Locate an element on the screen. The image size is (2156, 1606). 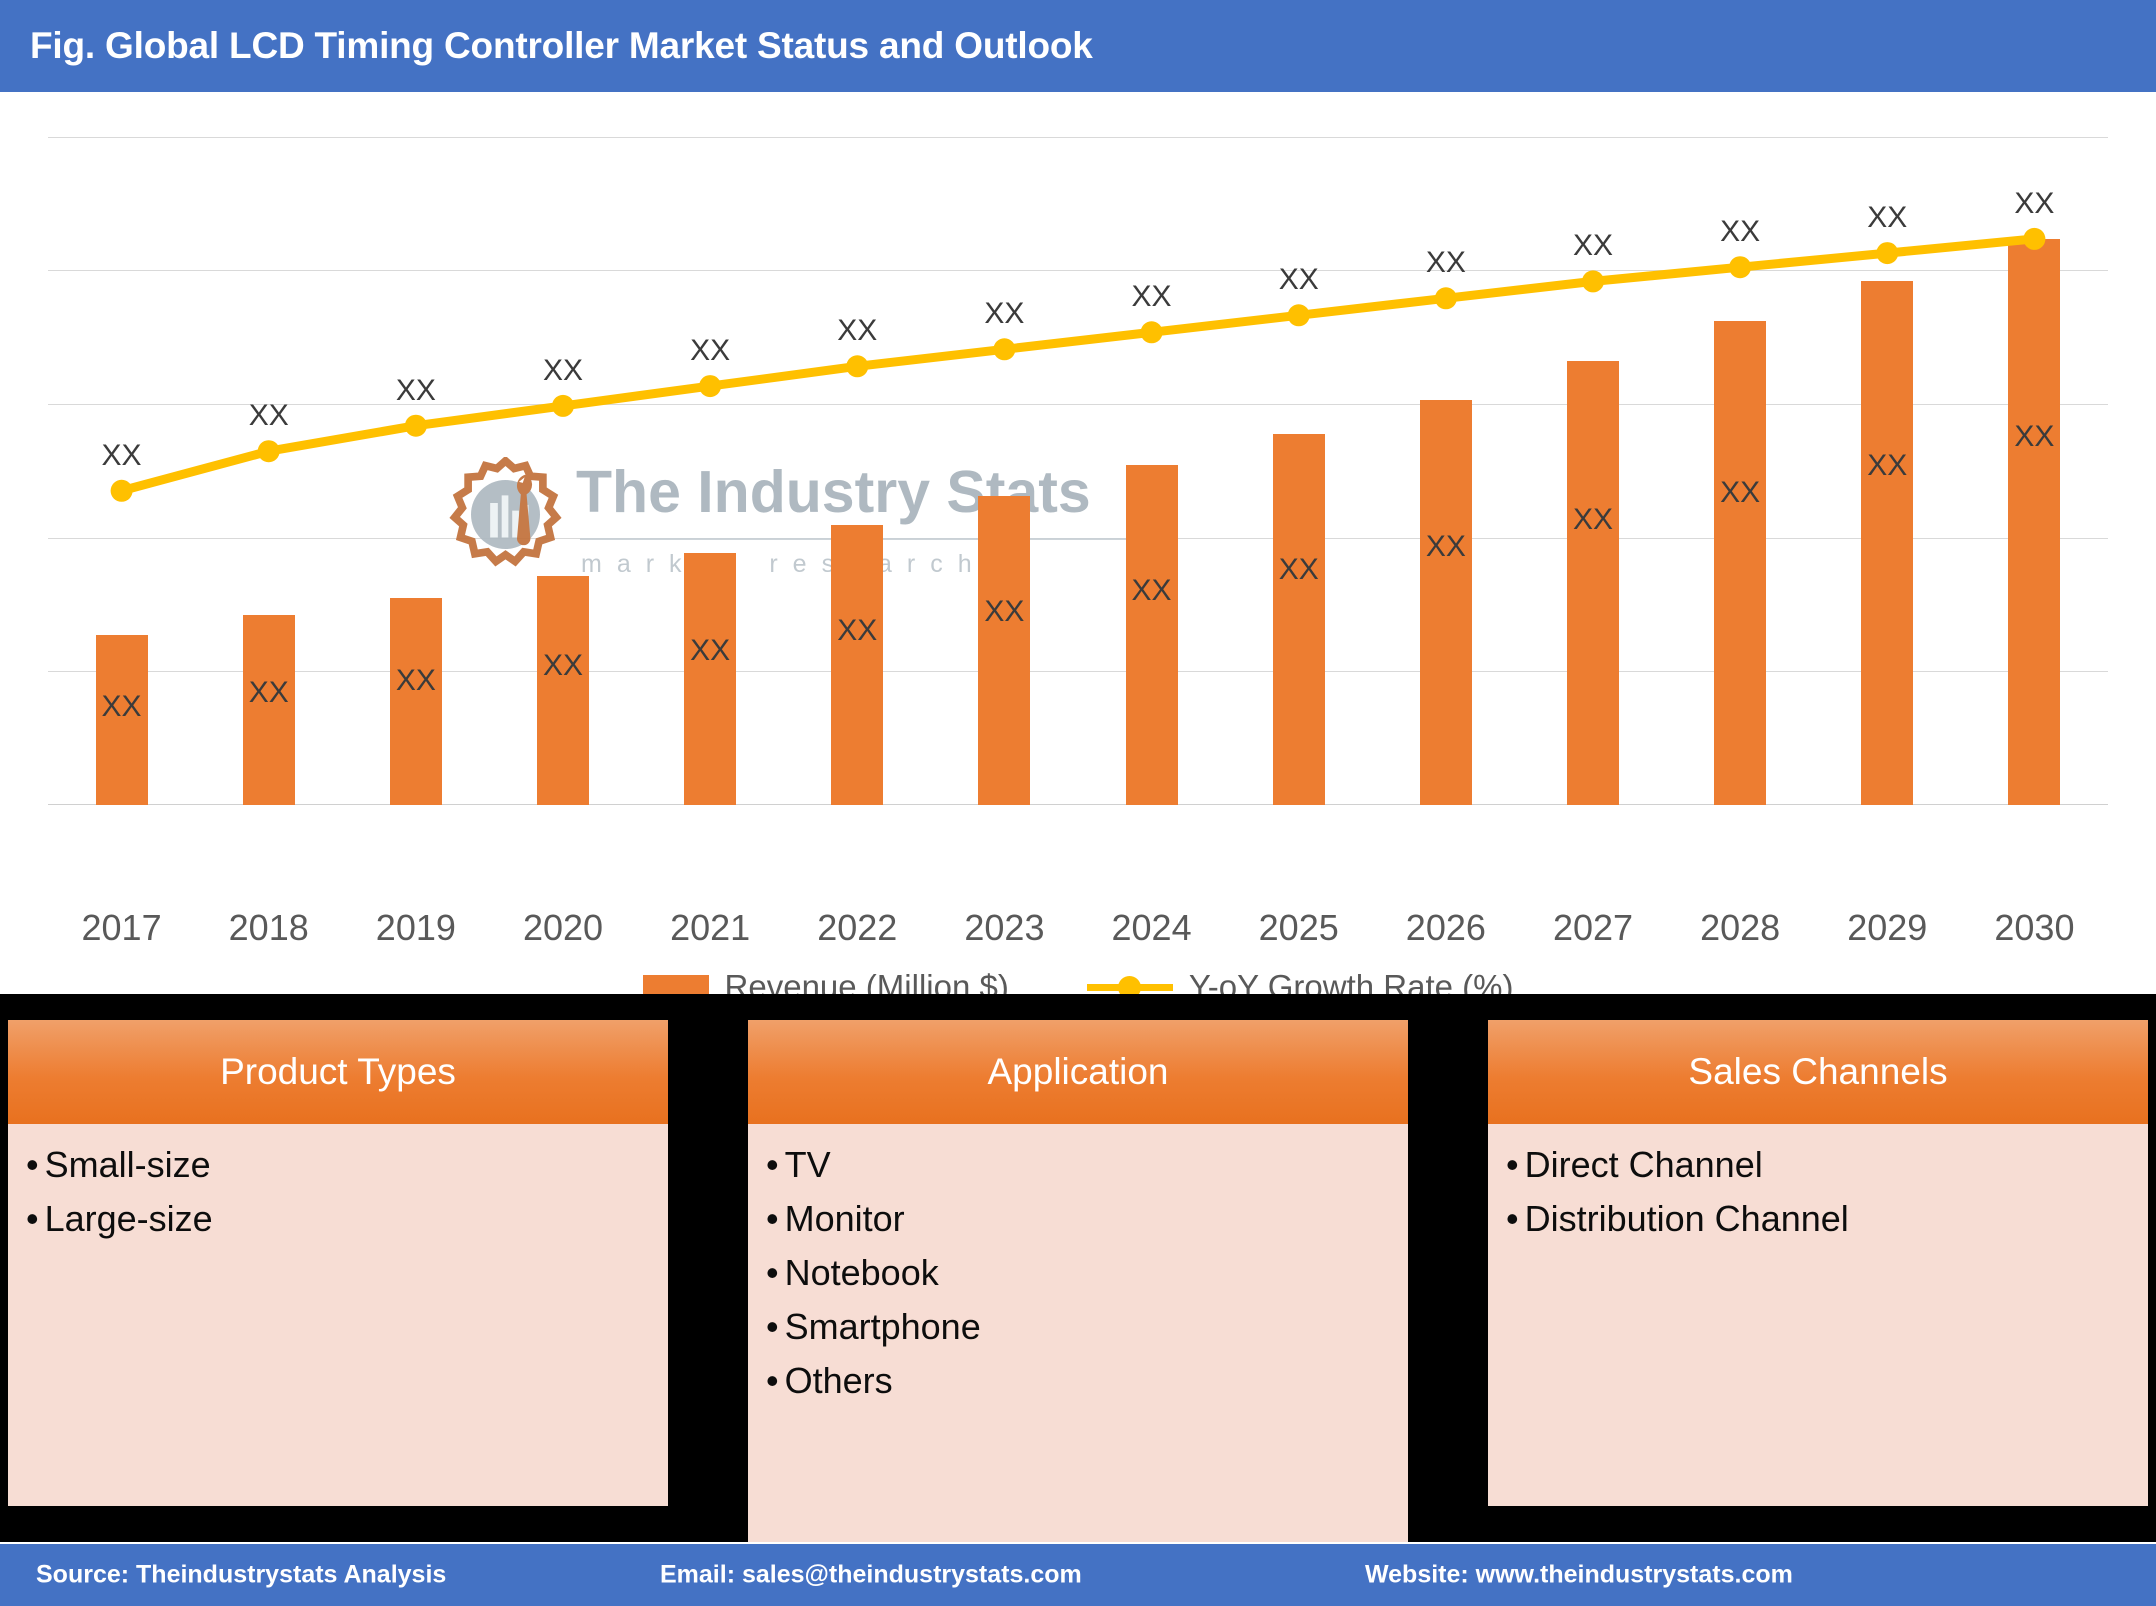
x-axis-tick-2021: 2021 is located at coordinates (710, 927).